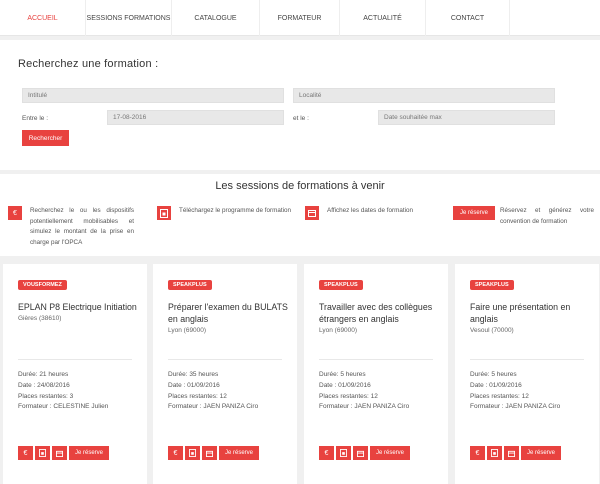  Describe the element at coordinates (42, 285) in the screenshot. I see `provider-badge: VOUSFORMEZ` at that location.